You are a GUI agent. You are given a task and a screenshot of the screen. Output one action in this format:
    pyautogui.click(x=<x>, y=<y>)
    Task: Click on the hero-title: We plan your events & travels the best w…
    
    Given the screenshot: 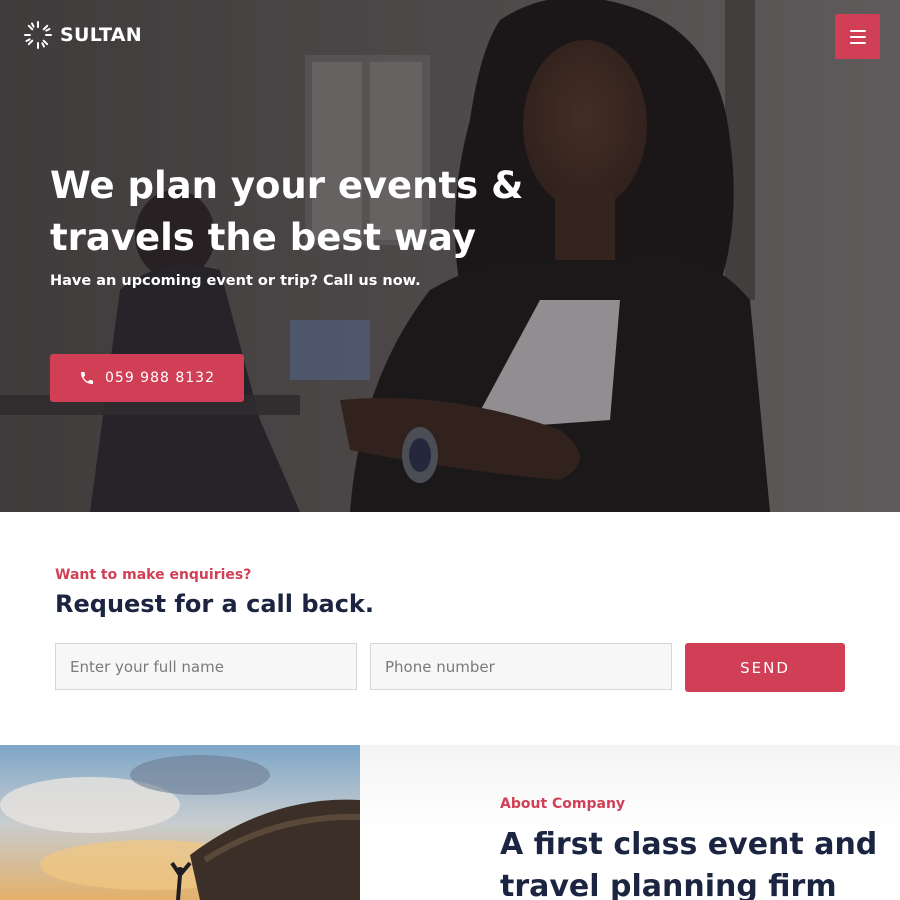 What is the action you would take?
    pyautogui.click(x=300, y=212)
    